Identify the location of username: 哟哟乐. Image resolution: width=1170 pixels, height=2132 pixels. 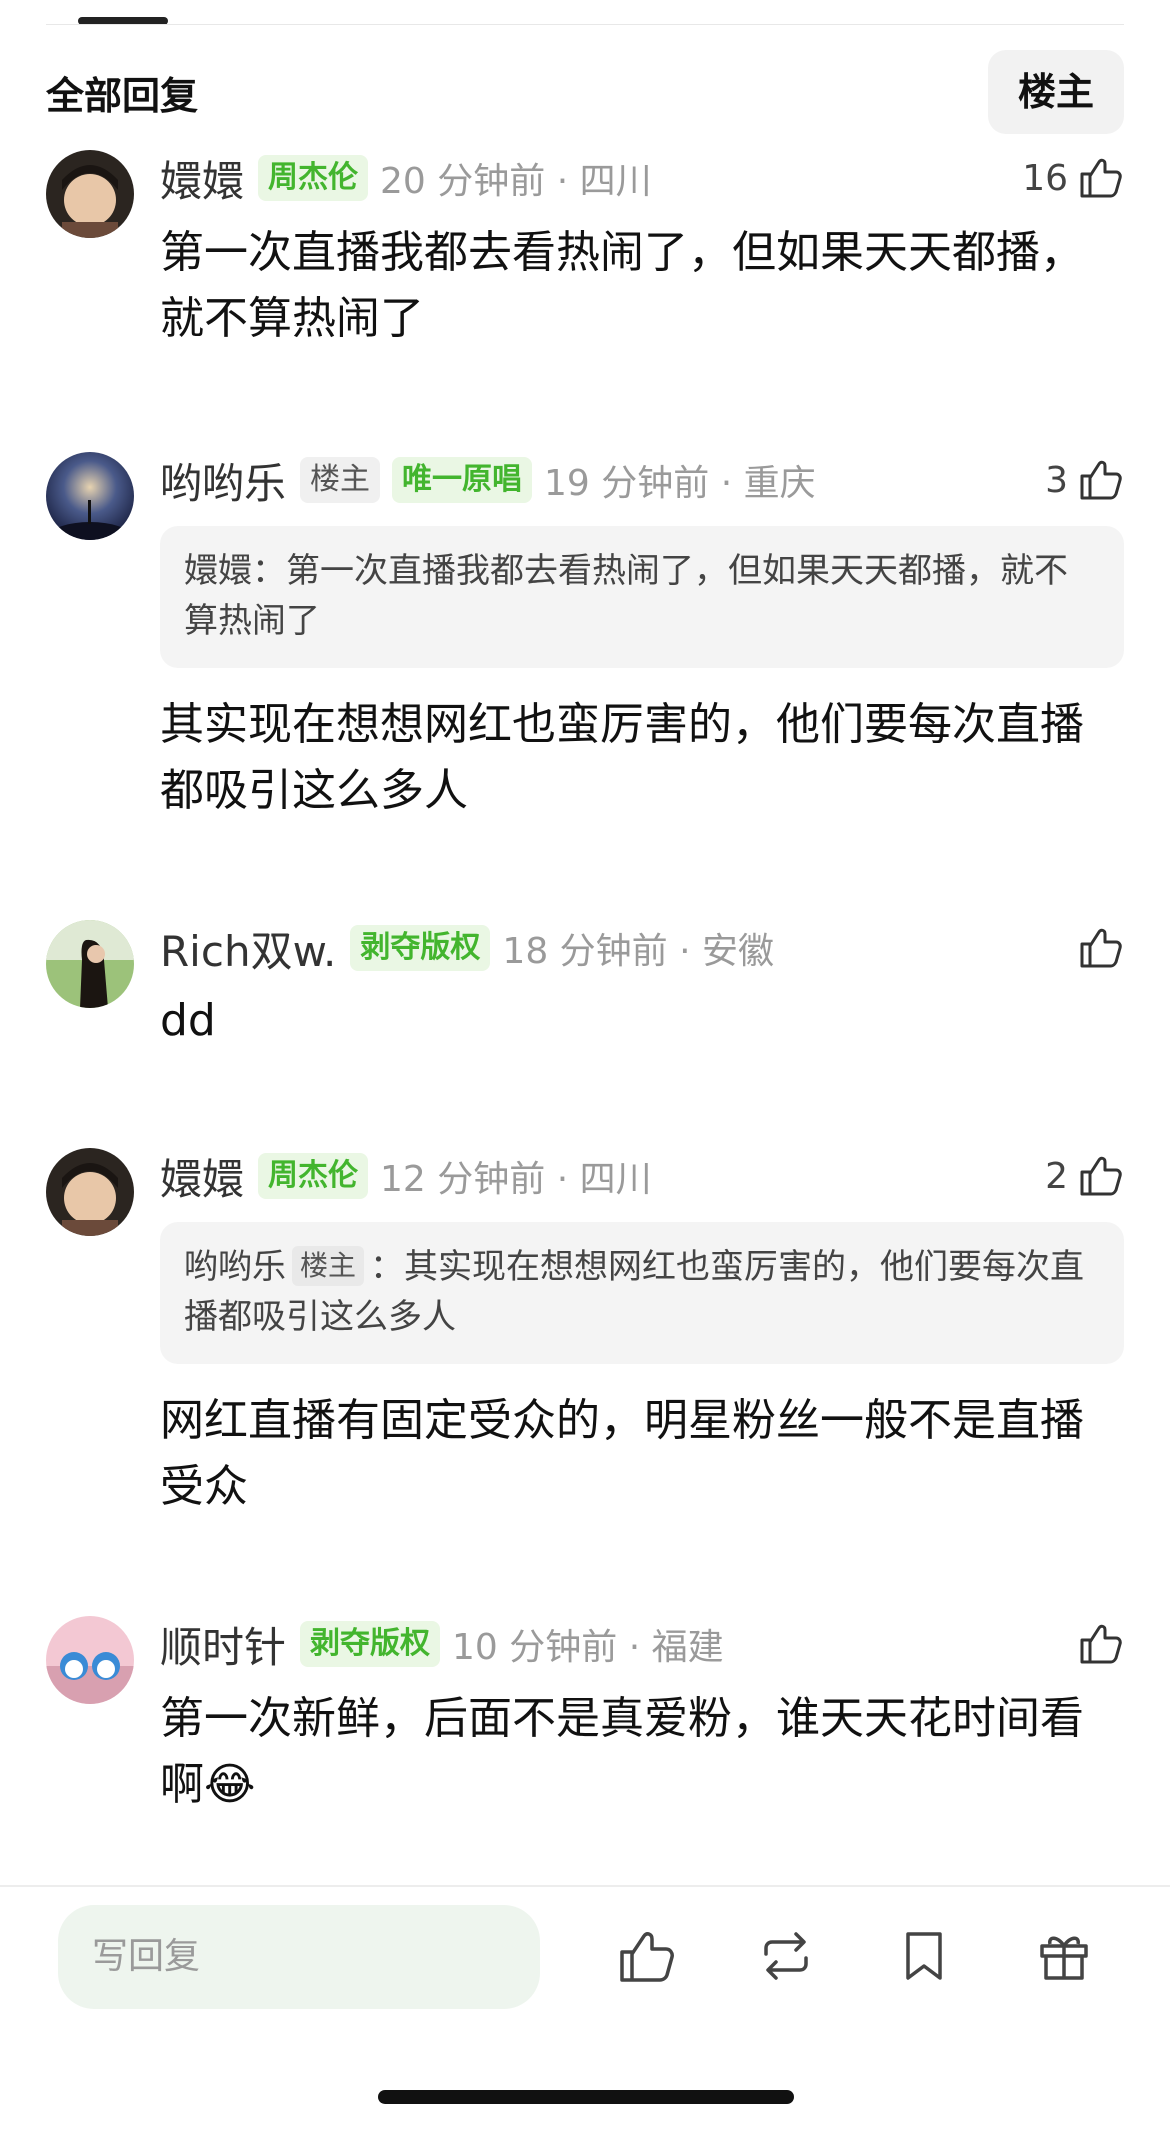
(223, 480).